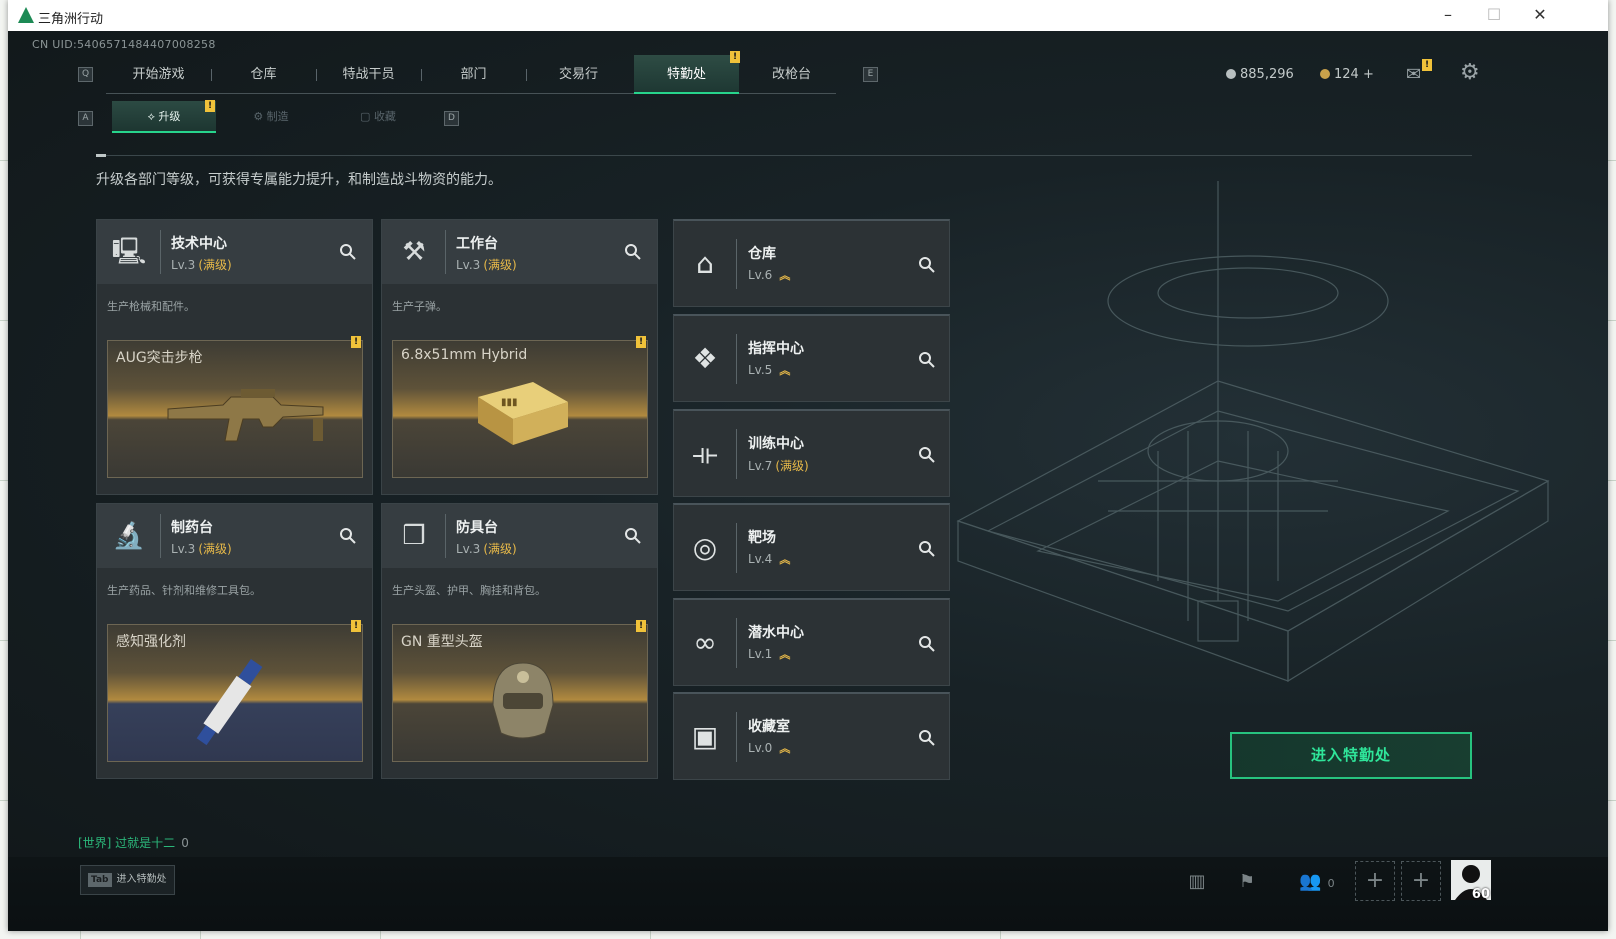 This screenshot has height=939, width=1616. Describe the element at coordinates (133, 842) in the screenshot. I see `world-chat: [世界] 过就是十二 0` at that location.